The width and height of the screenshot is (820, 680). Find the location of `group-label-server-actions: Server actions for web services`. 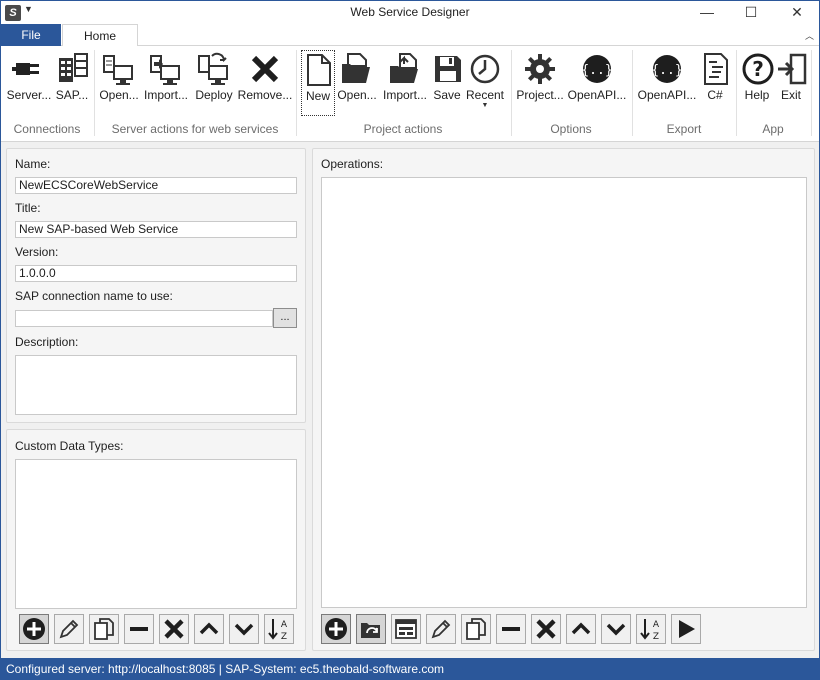

group-label-server-actions: Server actions for web services is located at coordinates (195, 129).